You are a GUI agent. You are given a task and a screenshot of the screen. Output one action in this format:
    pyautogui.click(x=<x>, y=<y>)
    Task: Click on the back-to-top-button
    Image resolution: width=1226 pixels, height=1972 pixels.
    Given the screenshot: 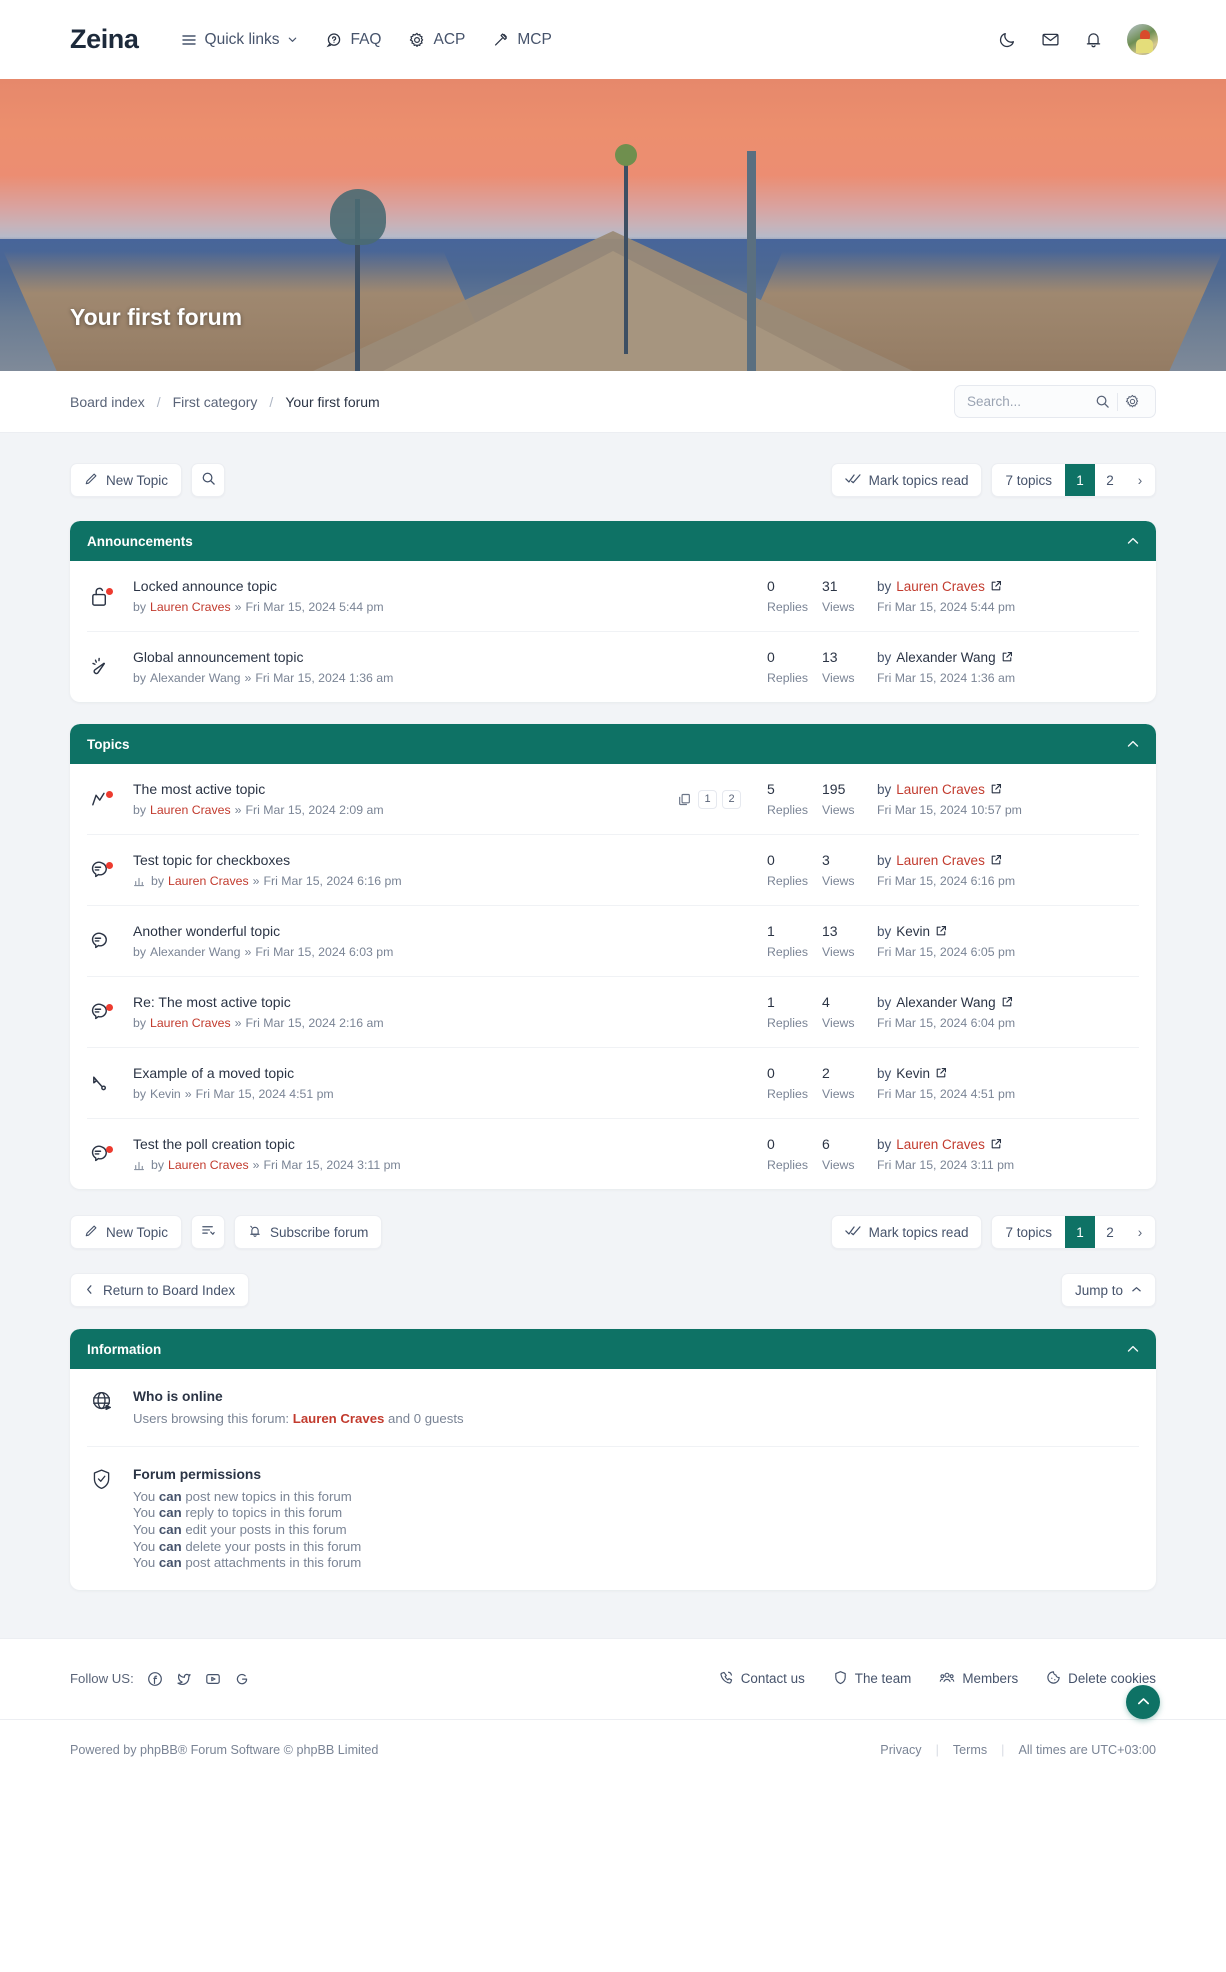 What is the action you would take?
    pyautogui.click(x=1143, y=1701)
    